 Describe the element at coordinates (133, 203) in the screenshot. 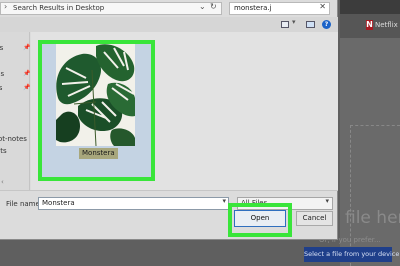

I see `filename-field: Monstera ▾` at that location.